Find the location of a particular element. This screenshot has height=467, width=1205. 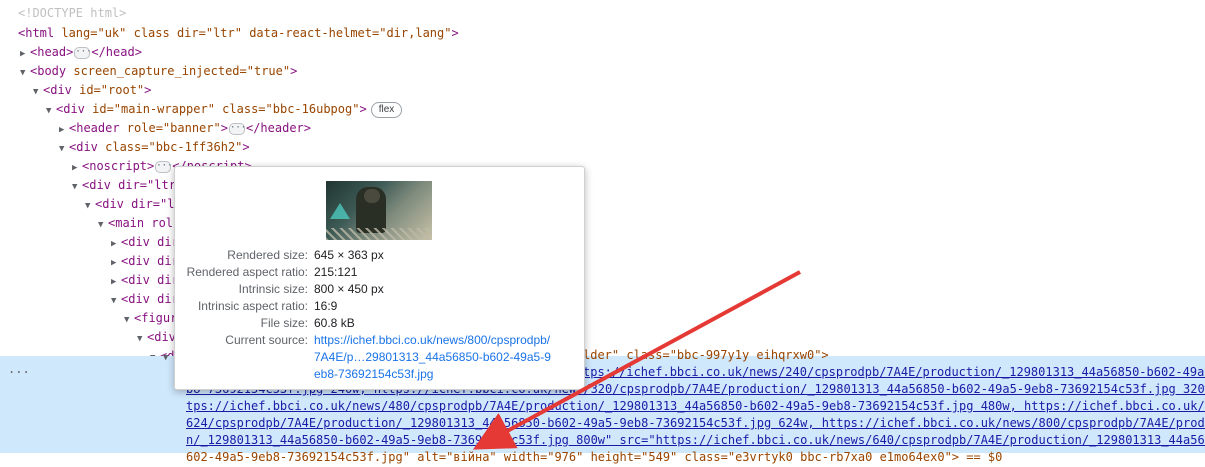

dom-node-root: ▼ <div id="root"> is located at coordinates (92, 90).